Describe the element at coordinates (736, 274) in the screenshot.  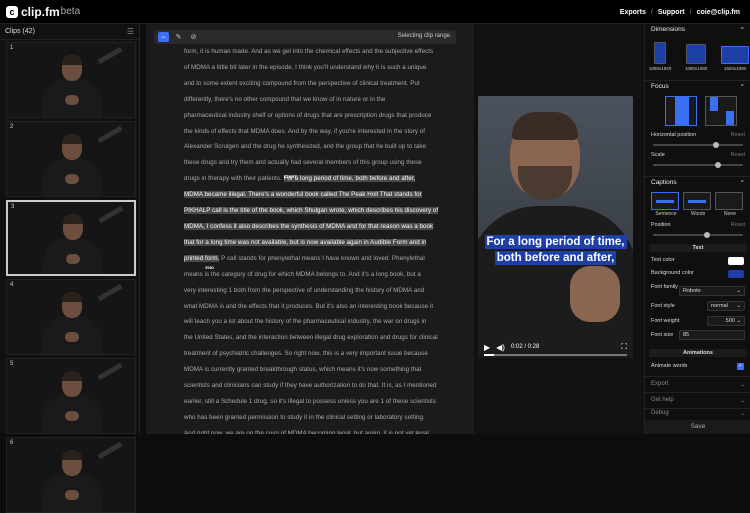
I see `background-color-swatch` at that location.